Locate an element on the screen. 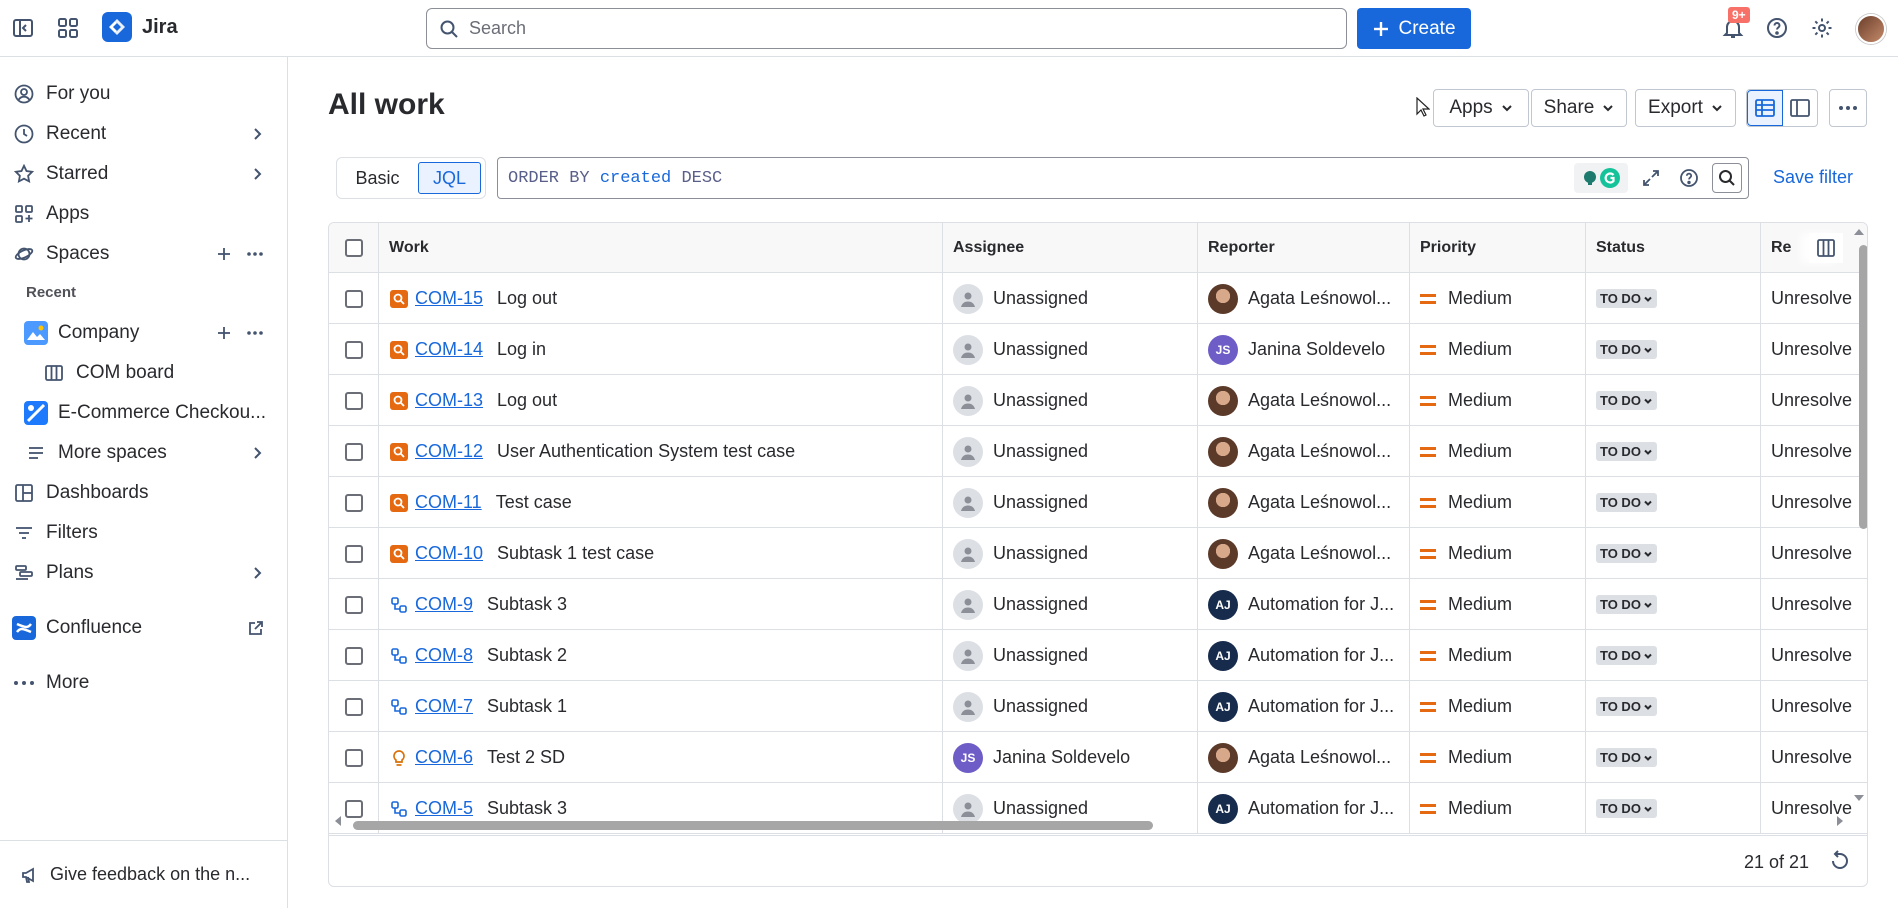  help-icon is located at coordinates (1777, 28).